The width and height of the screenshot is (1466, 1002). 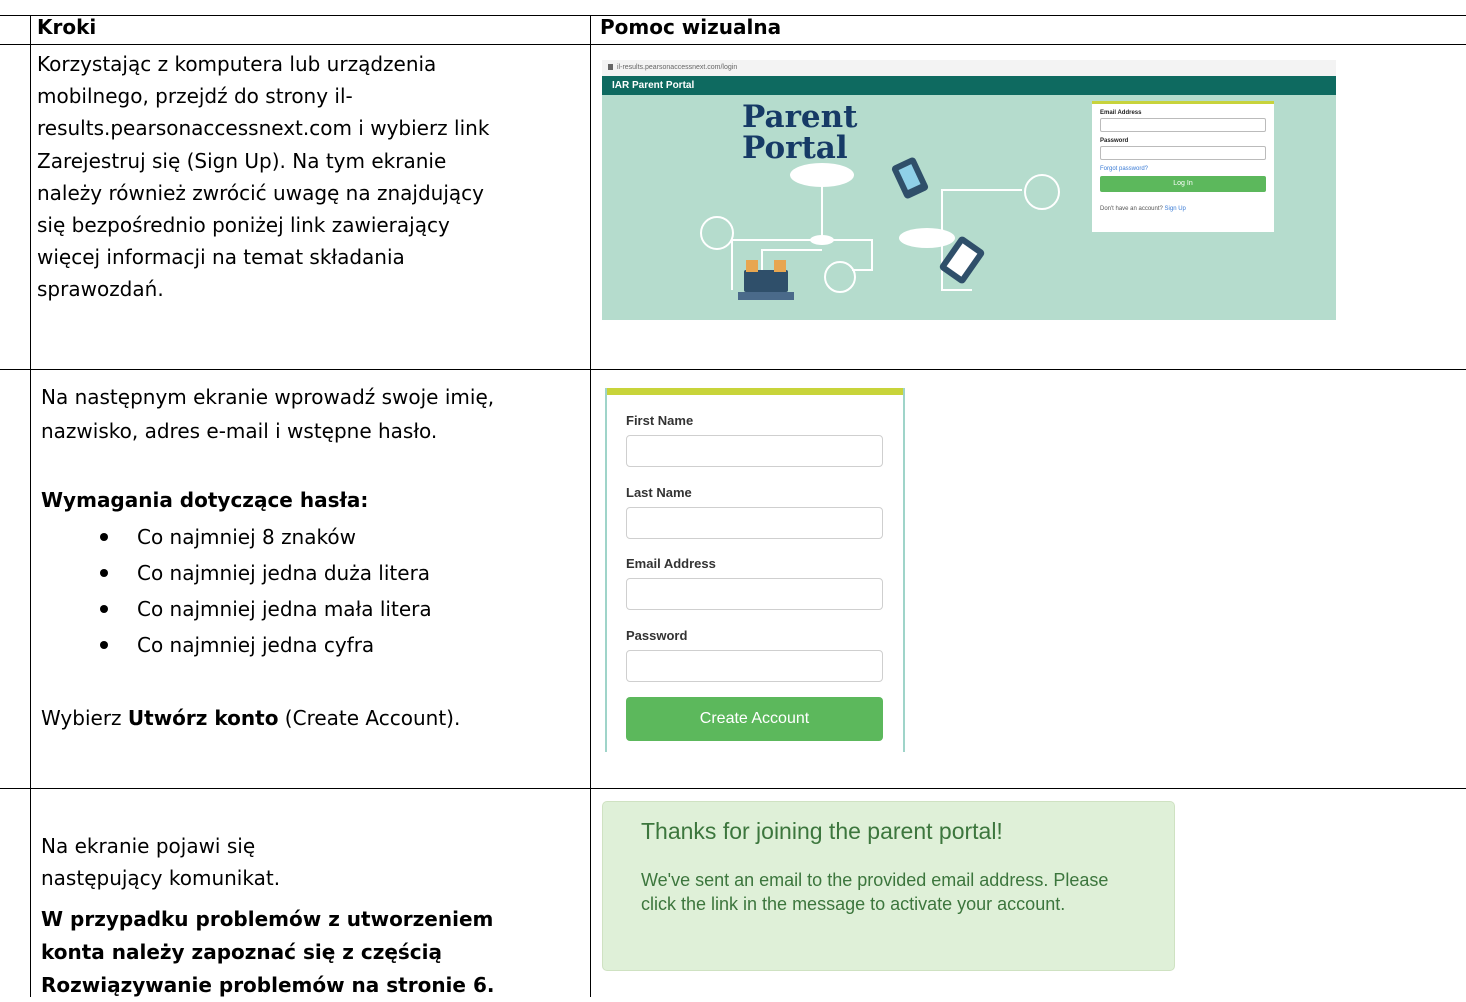 I want to click on chart-bubble-icon, so click(x=717, y=233).